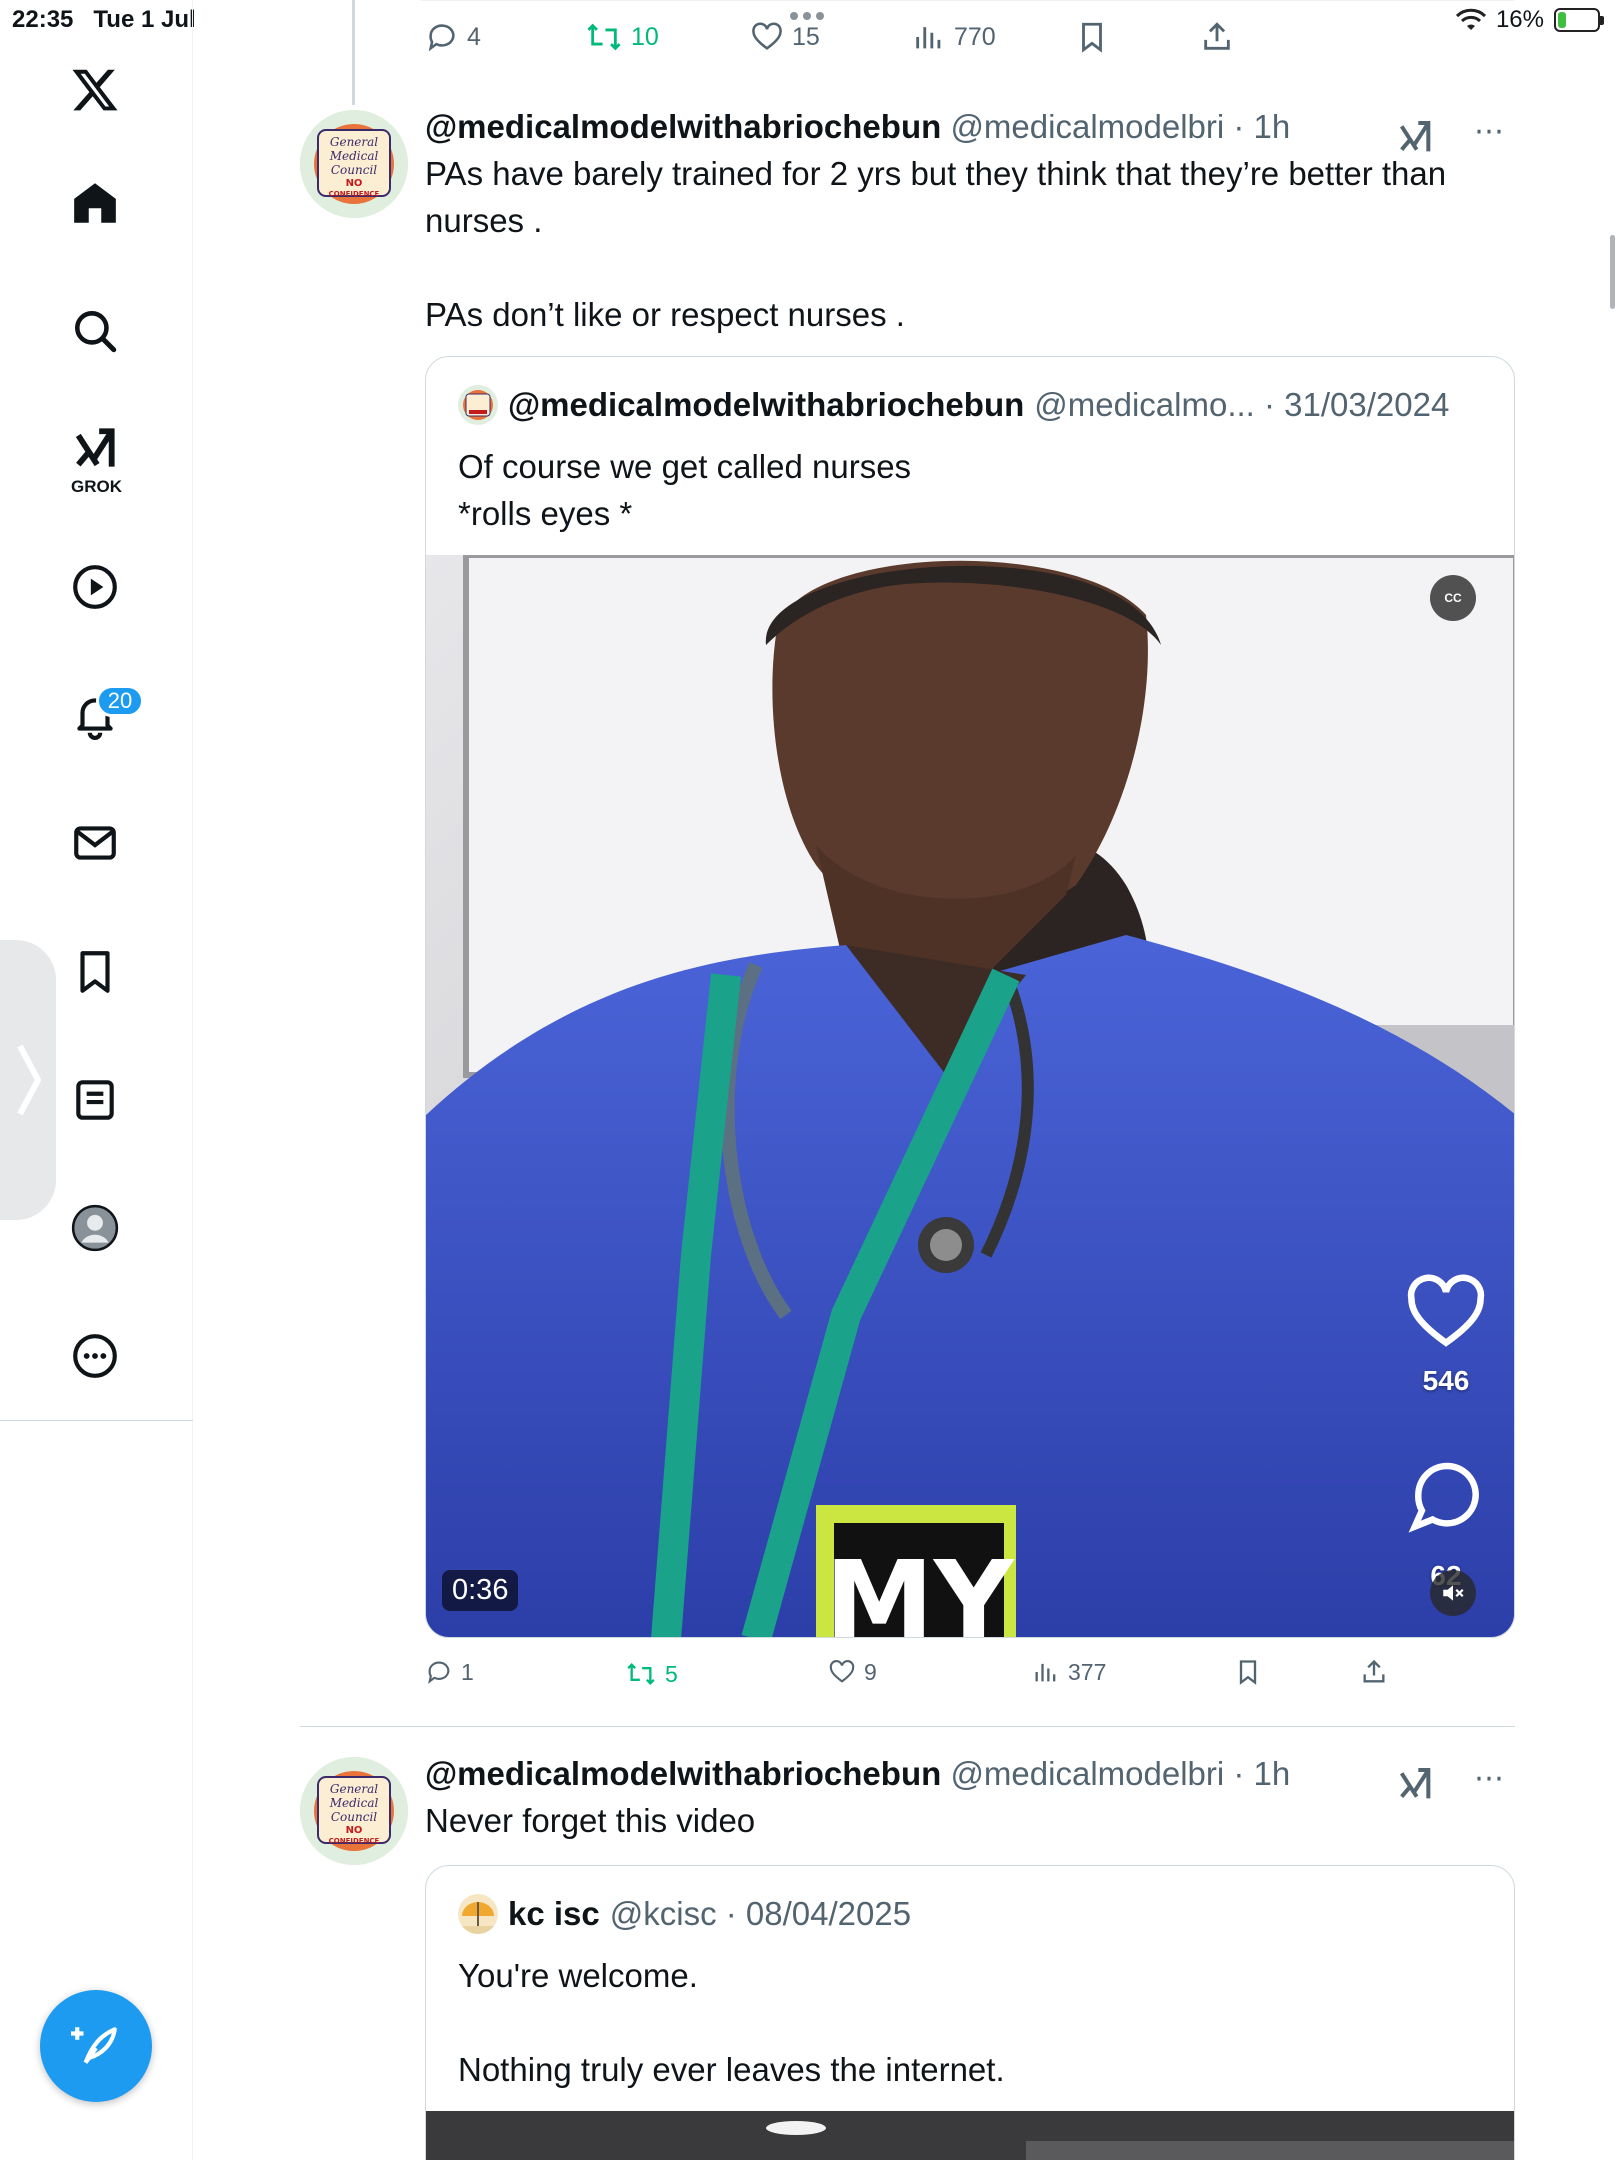 This screenshot has height=2160, width=1620. I want to click on search-icon, so click(95, 331).